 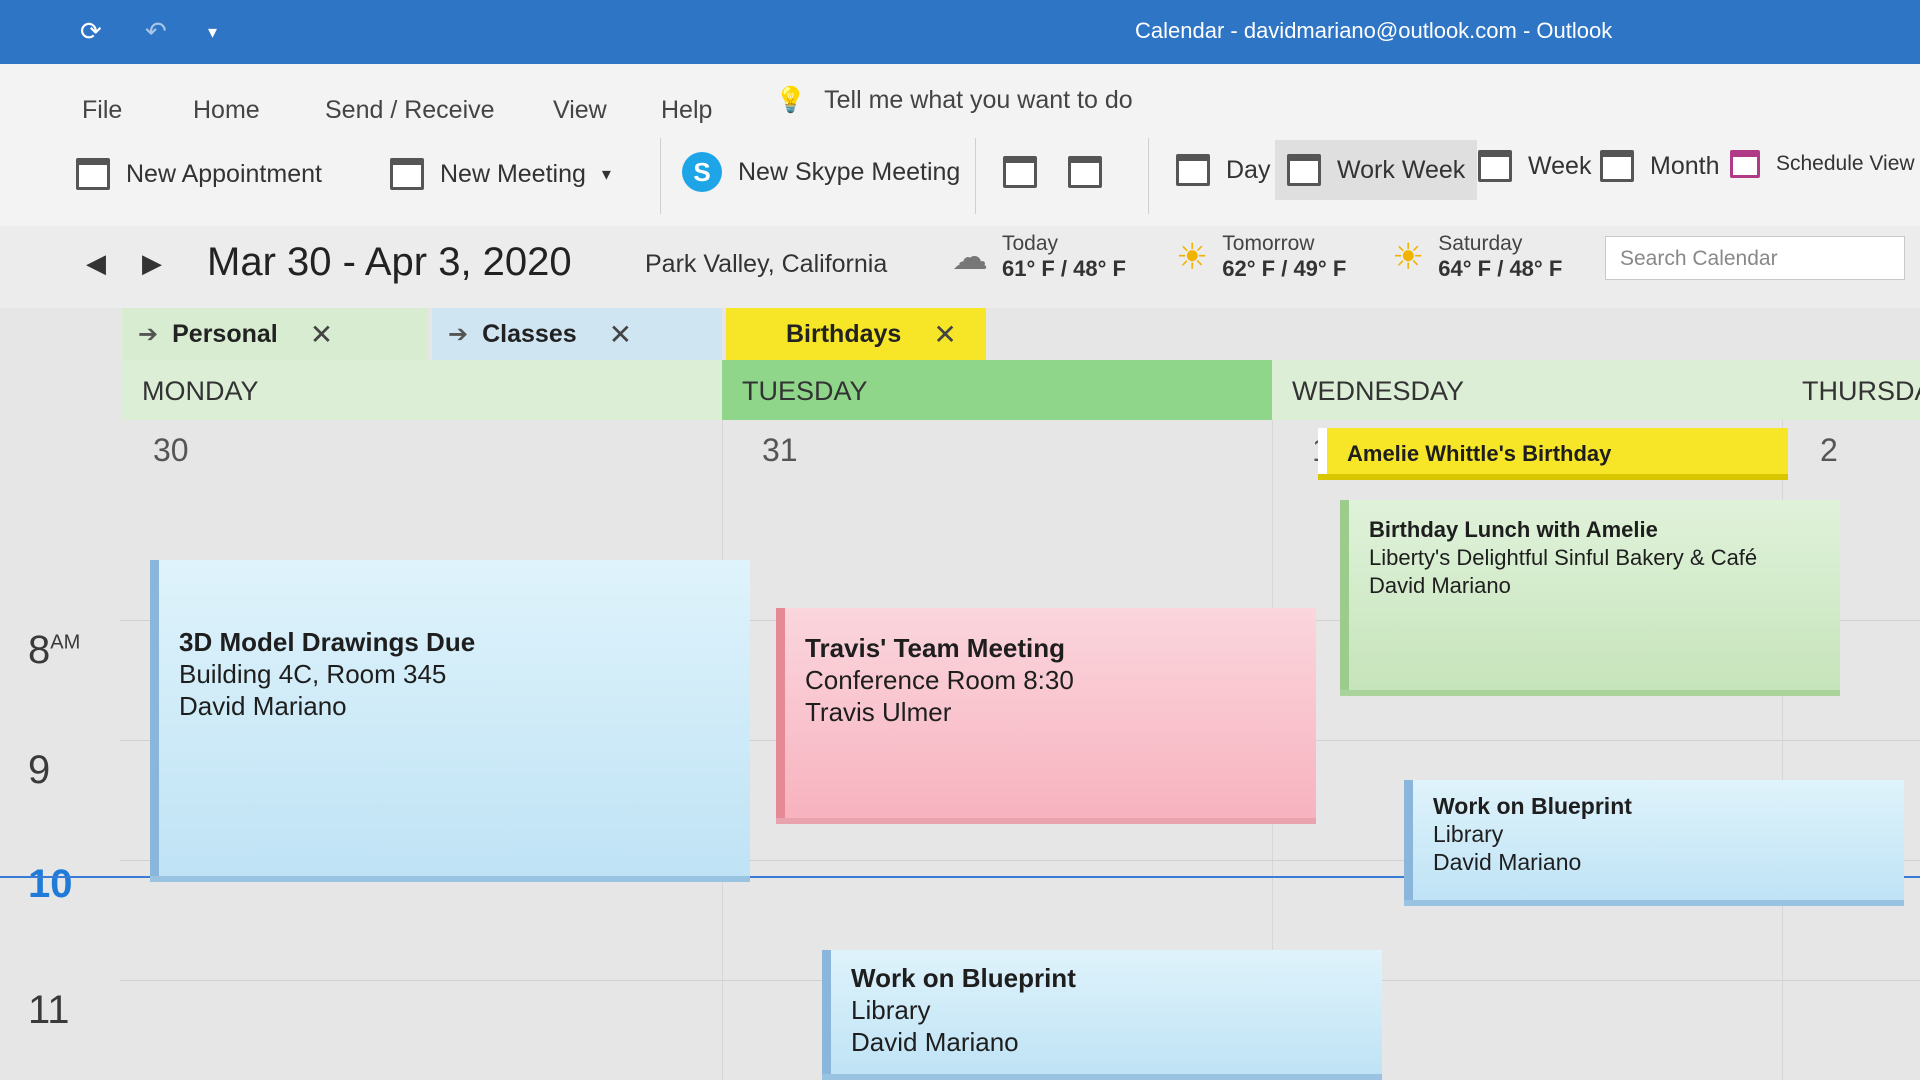 I want to click on weather-tomorrow: ☀ Tomorrow 62° F / 49° F, so click(x=1261, y=257).